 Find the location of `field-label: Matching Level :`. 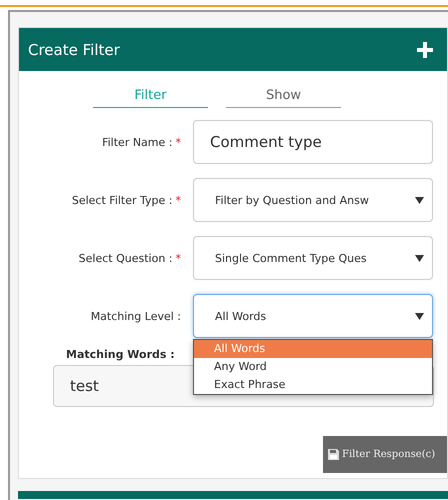

field-label: Matching Level : is located at coordinates (135, 316).